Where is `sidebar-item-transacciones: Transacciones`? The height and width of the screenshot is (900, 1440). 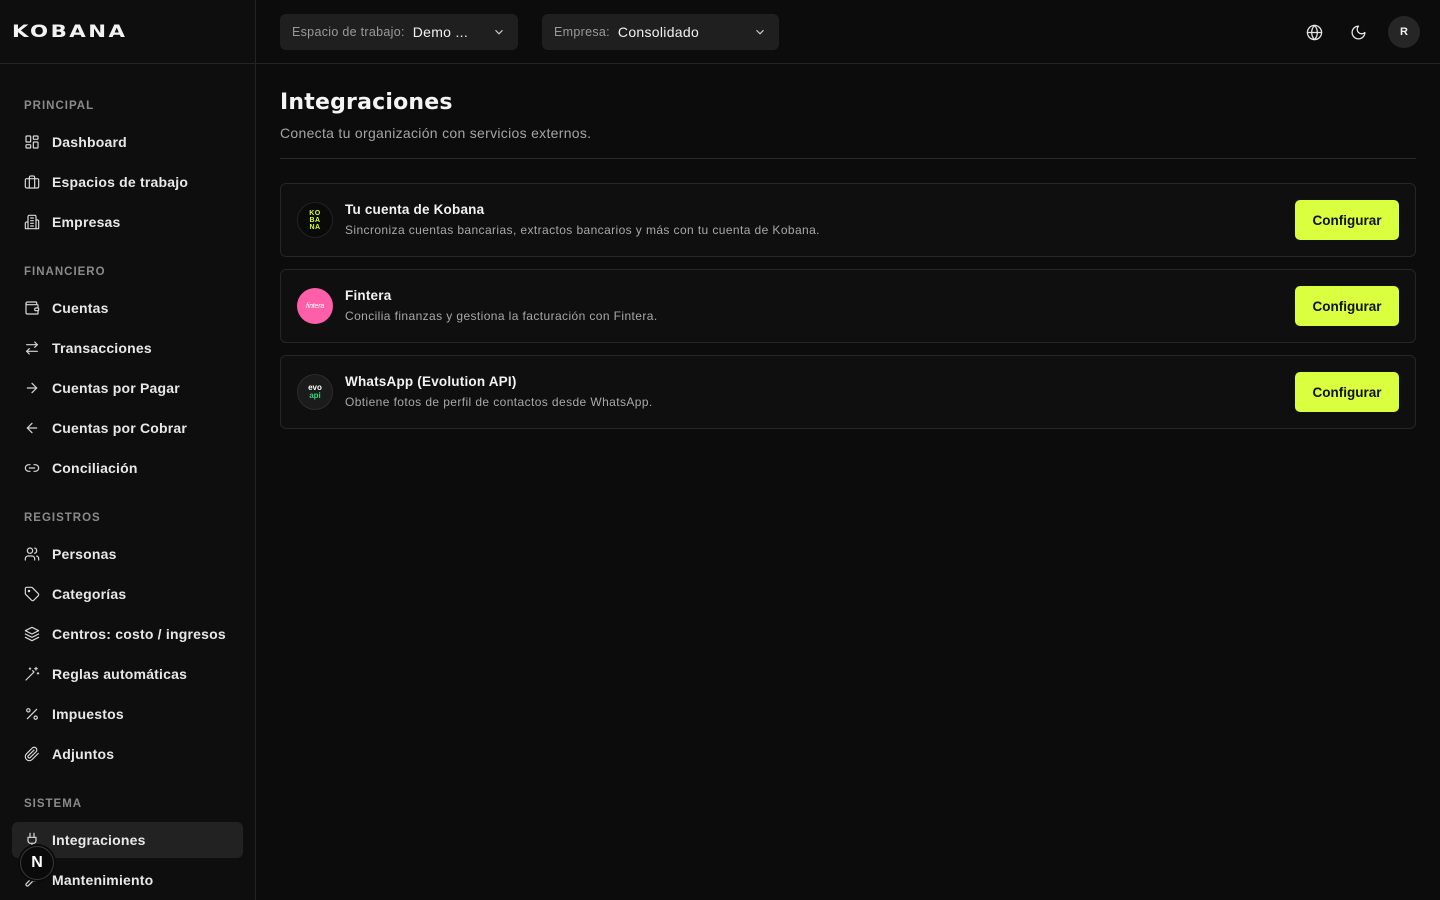
sidebar-item-transacciones: Transacciones is located at coordinates (127, 348).